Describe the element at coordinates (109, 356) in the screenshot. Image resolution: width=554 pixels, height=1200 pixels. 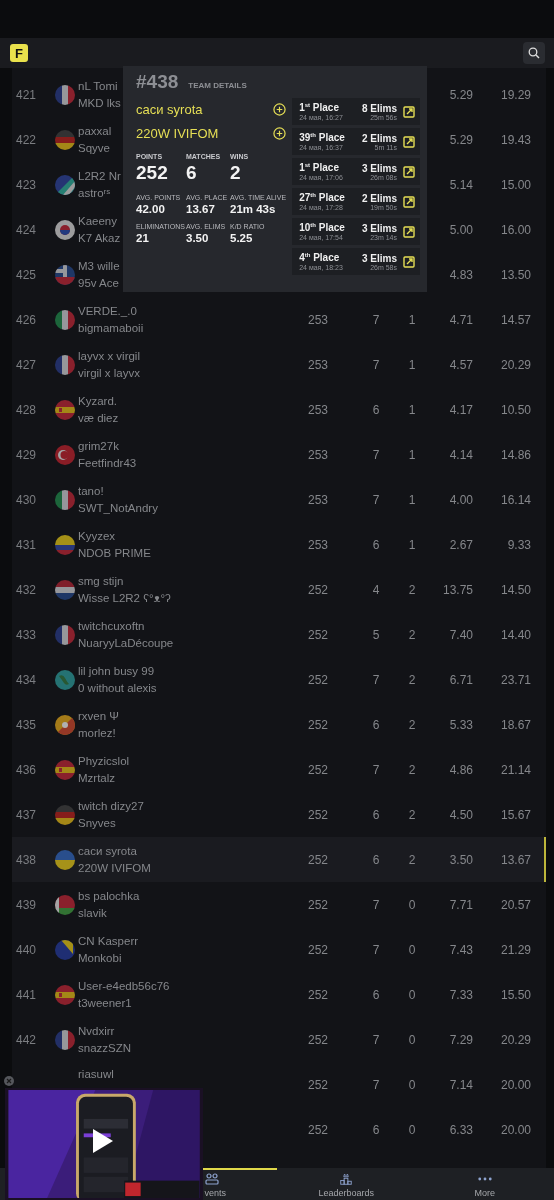
I see `player-name: layvx x virgil` at that location.